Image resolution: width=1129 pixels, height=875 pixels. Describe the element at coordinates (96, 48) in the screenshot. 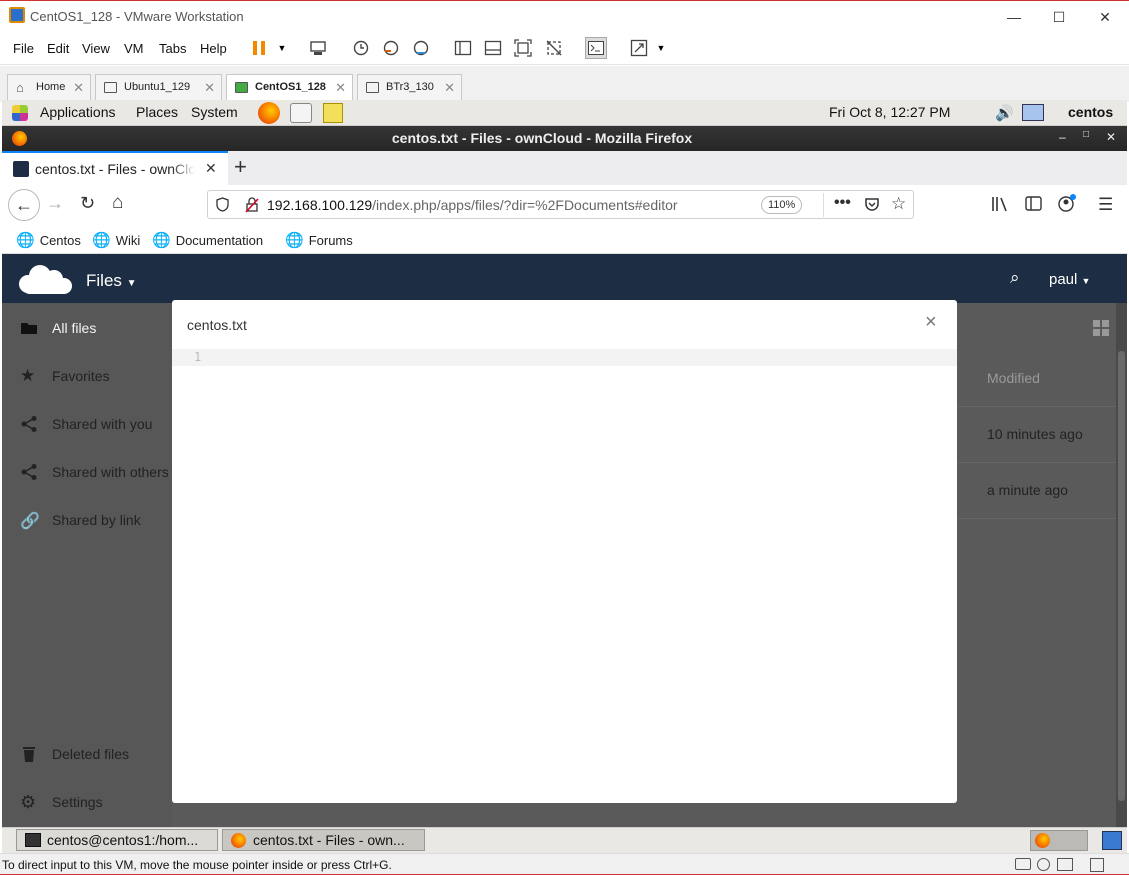

I see `menu-view: View` at that location.